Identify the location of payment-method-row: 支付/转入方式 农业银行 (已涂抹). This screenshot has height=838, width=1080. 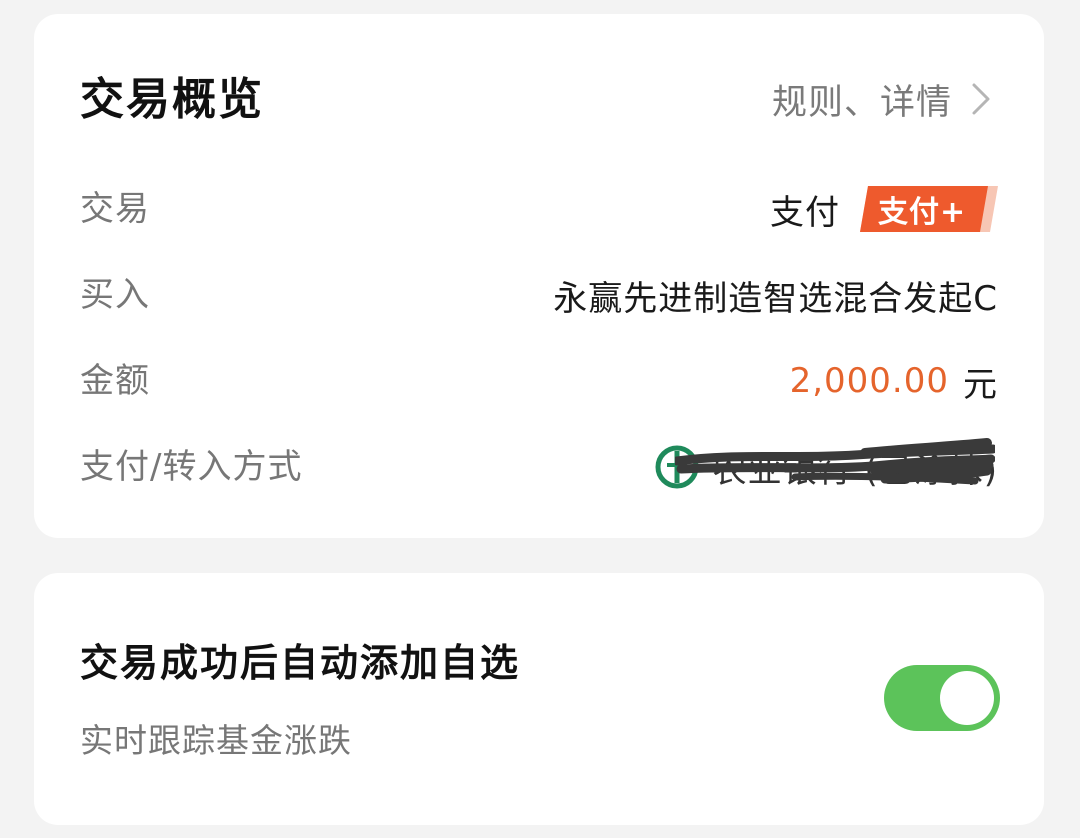
(539, 464).